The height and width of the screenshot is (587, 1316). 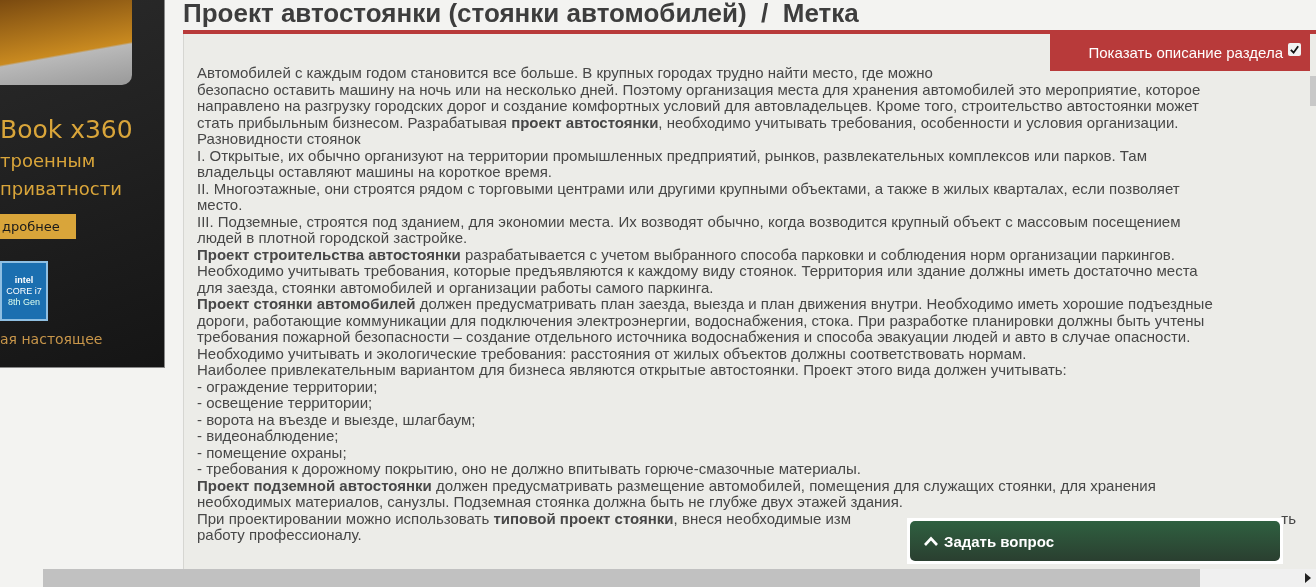 What do you see at coordinates (268, 436) in the screenshot?
I see `text-line: - видеонаблюдение;` at bounding box center [268, 436].